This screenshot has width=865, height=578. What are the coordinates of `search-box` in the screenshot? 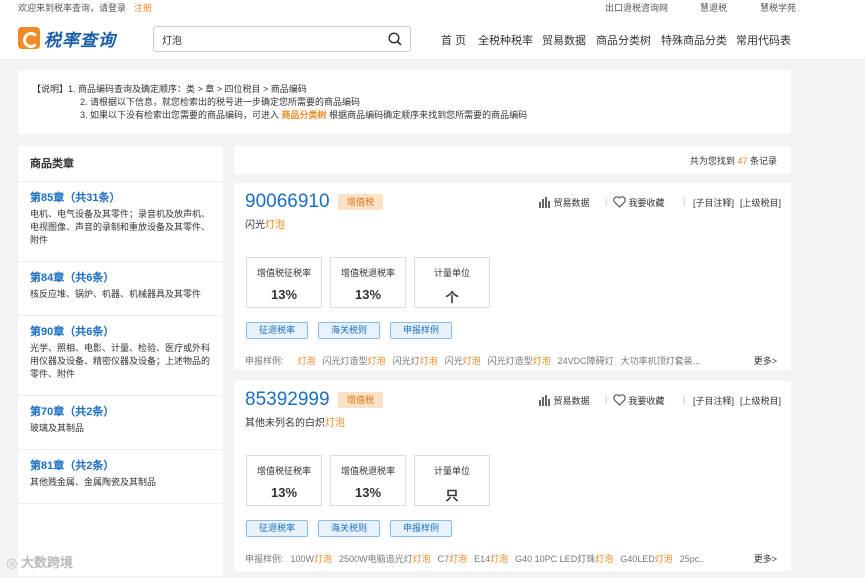 It's located at (282, 39).